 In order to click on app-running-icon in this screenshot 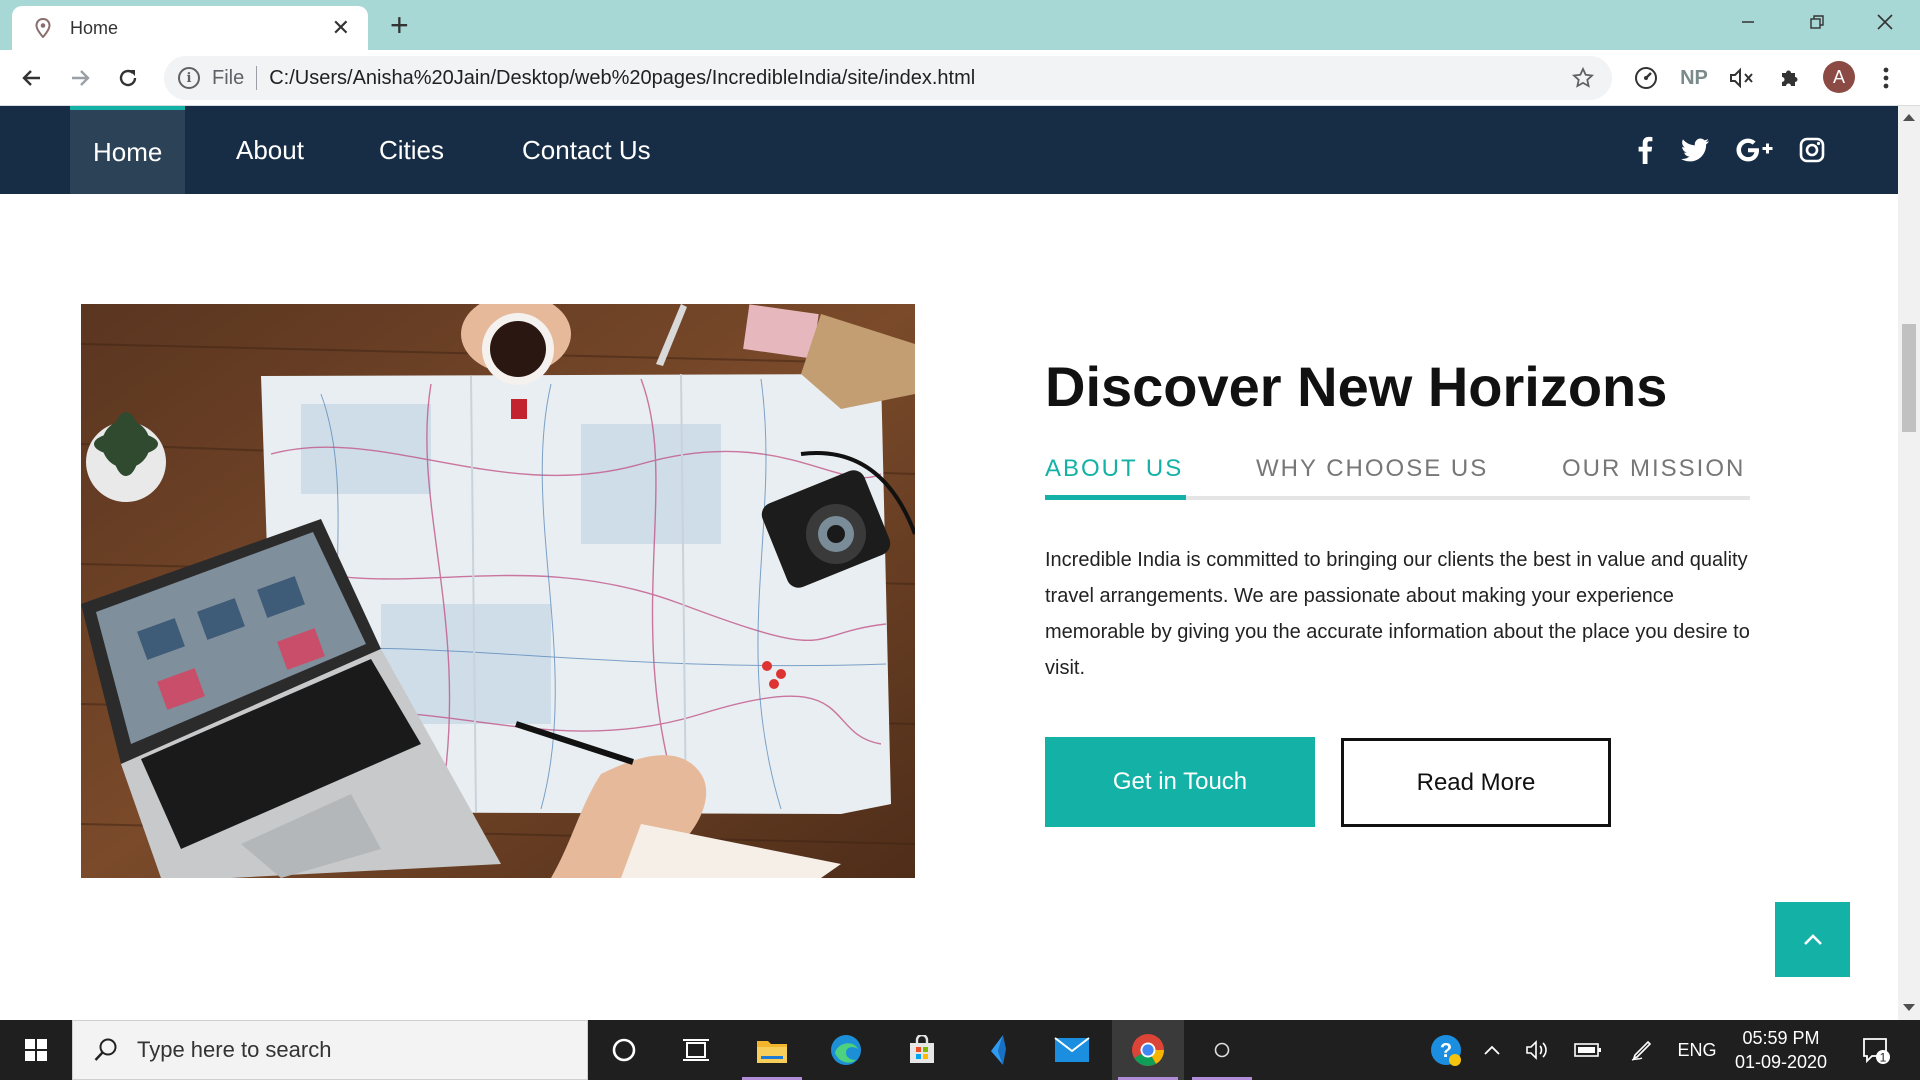, I will do `click(1222, 1050)`.